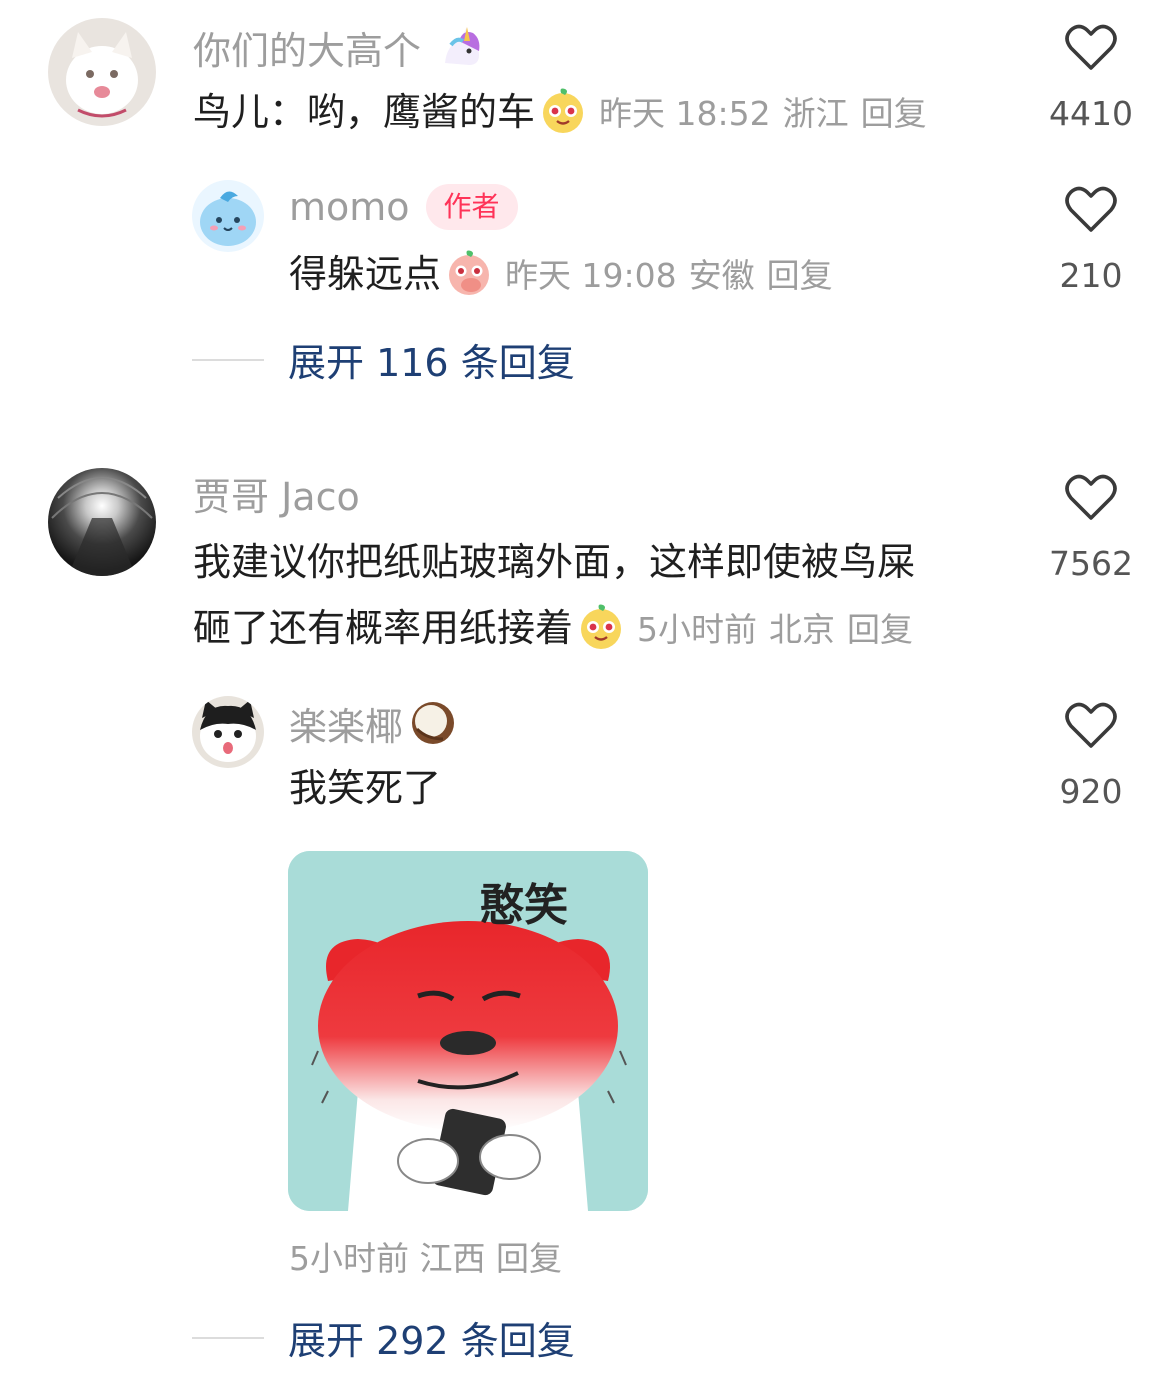 The height and width of the screenshot is (1376, 1170). I want to click on comment-1-header: 你们的大高个, so click(339, 47).